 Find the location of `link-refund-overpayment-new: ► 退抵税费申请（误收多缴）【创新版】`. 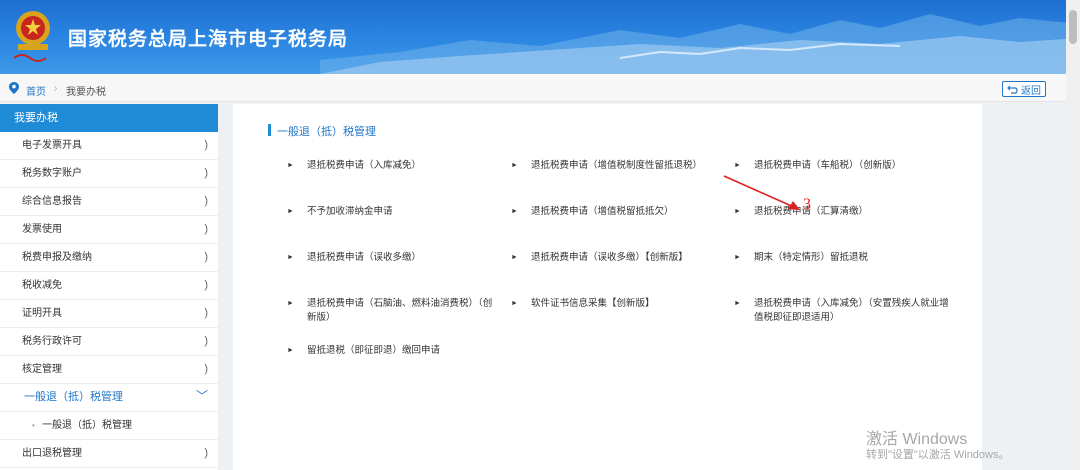

link-refund-overpayment-new: ► 退抵税费申请（误收多缴）【创新版】 is located at coordinates (621, 258).